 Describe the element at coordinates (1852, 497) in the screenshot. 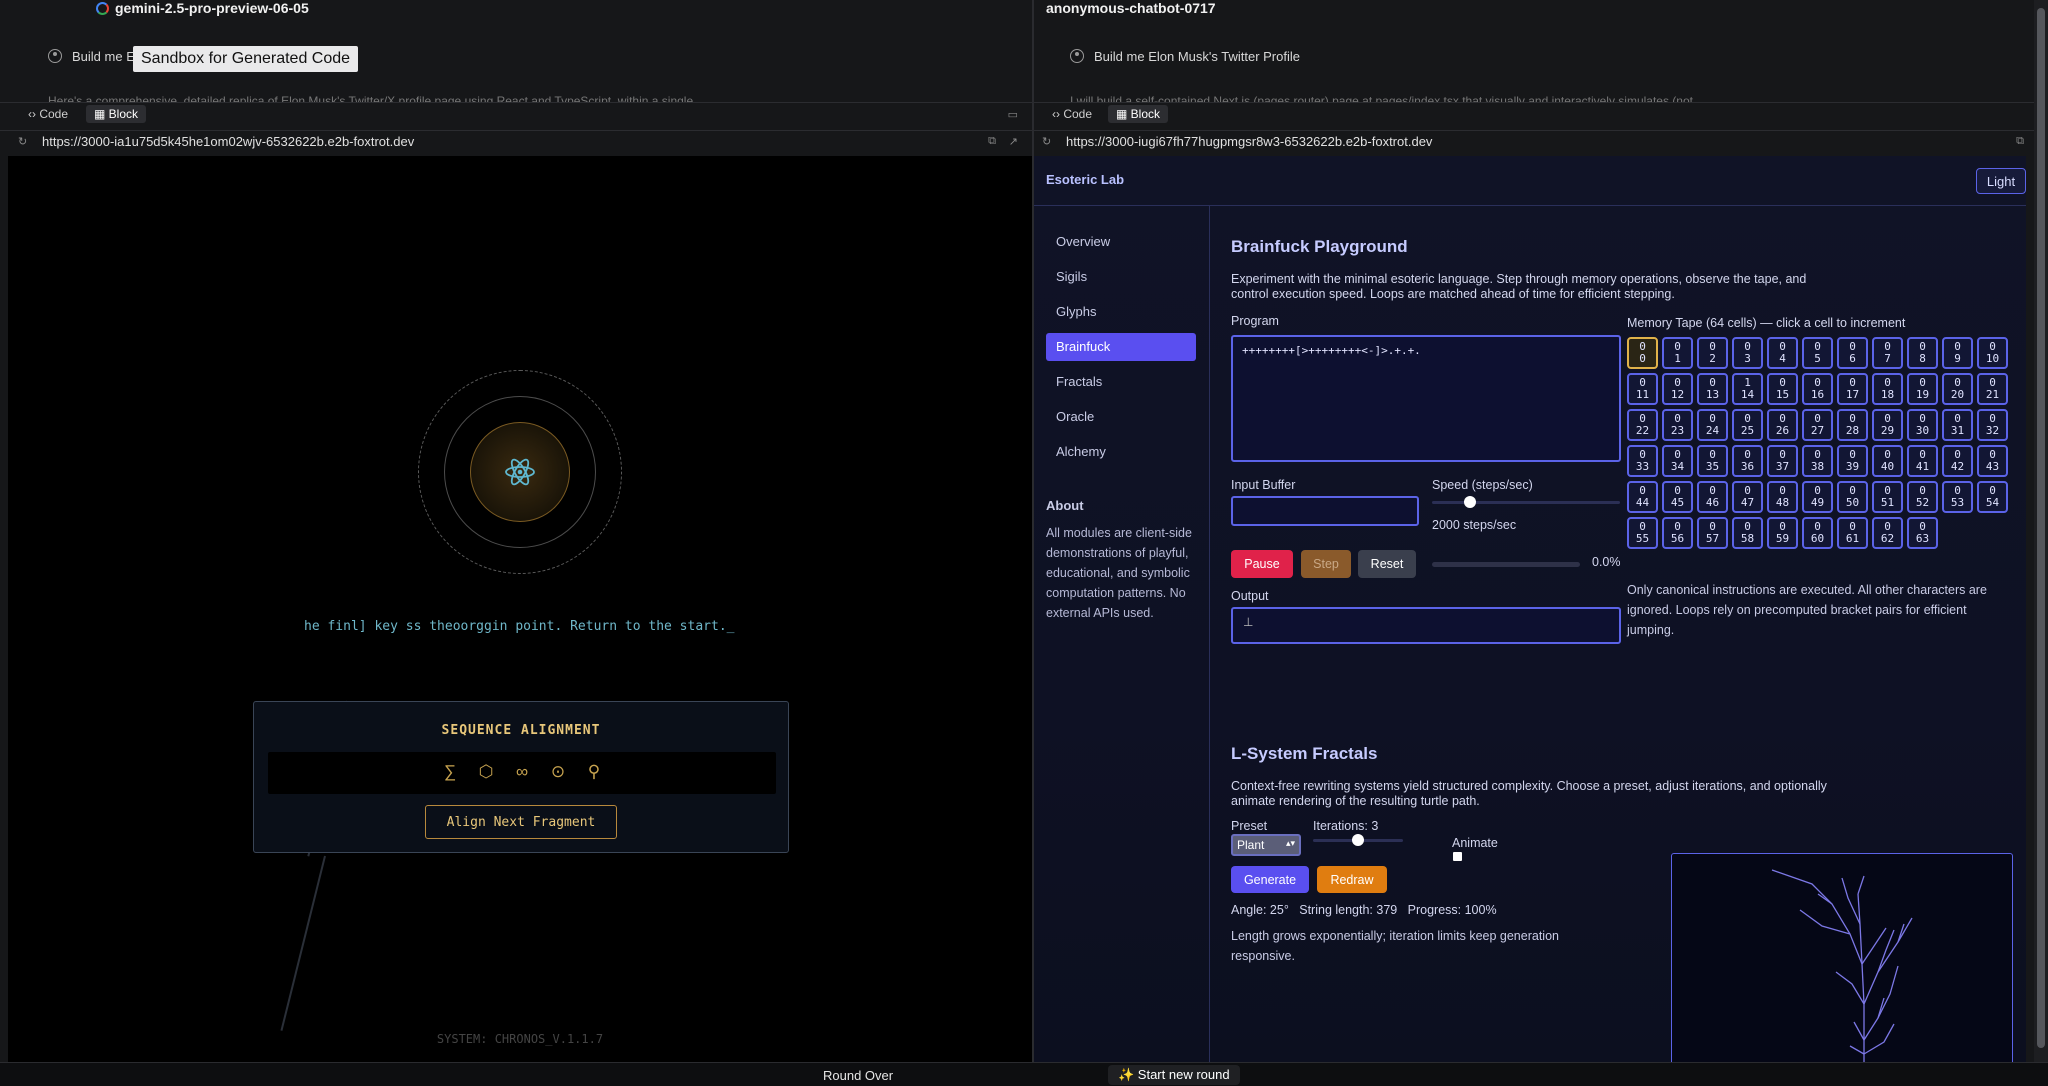

I see `tape-cell: 0 50` at that location.